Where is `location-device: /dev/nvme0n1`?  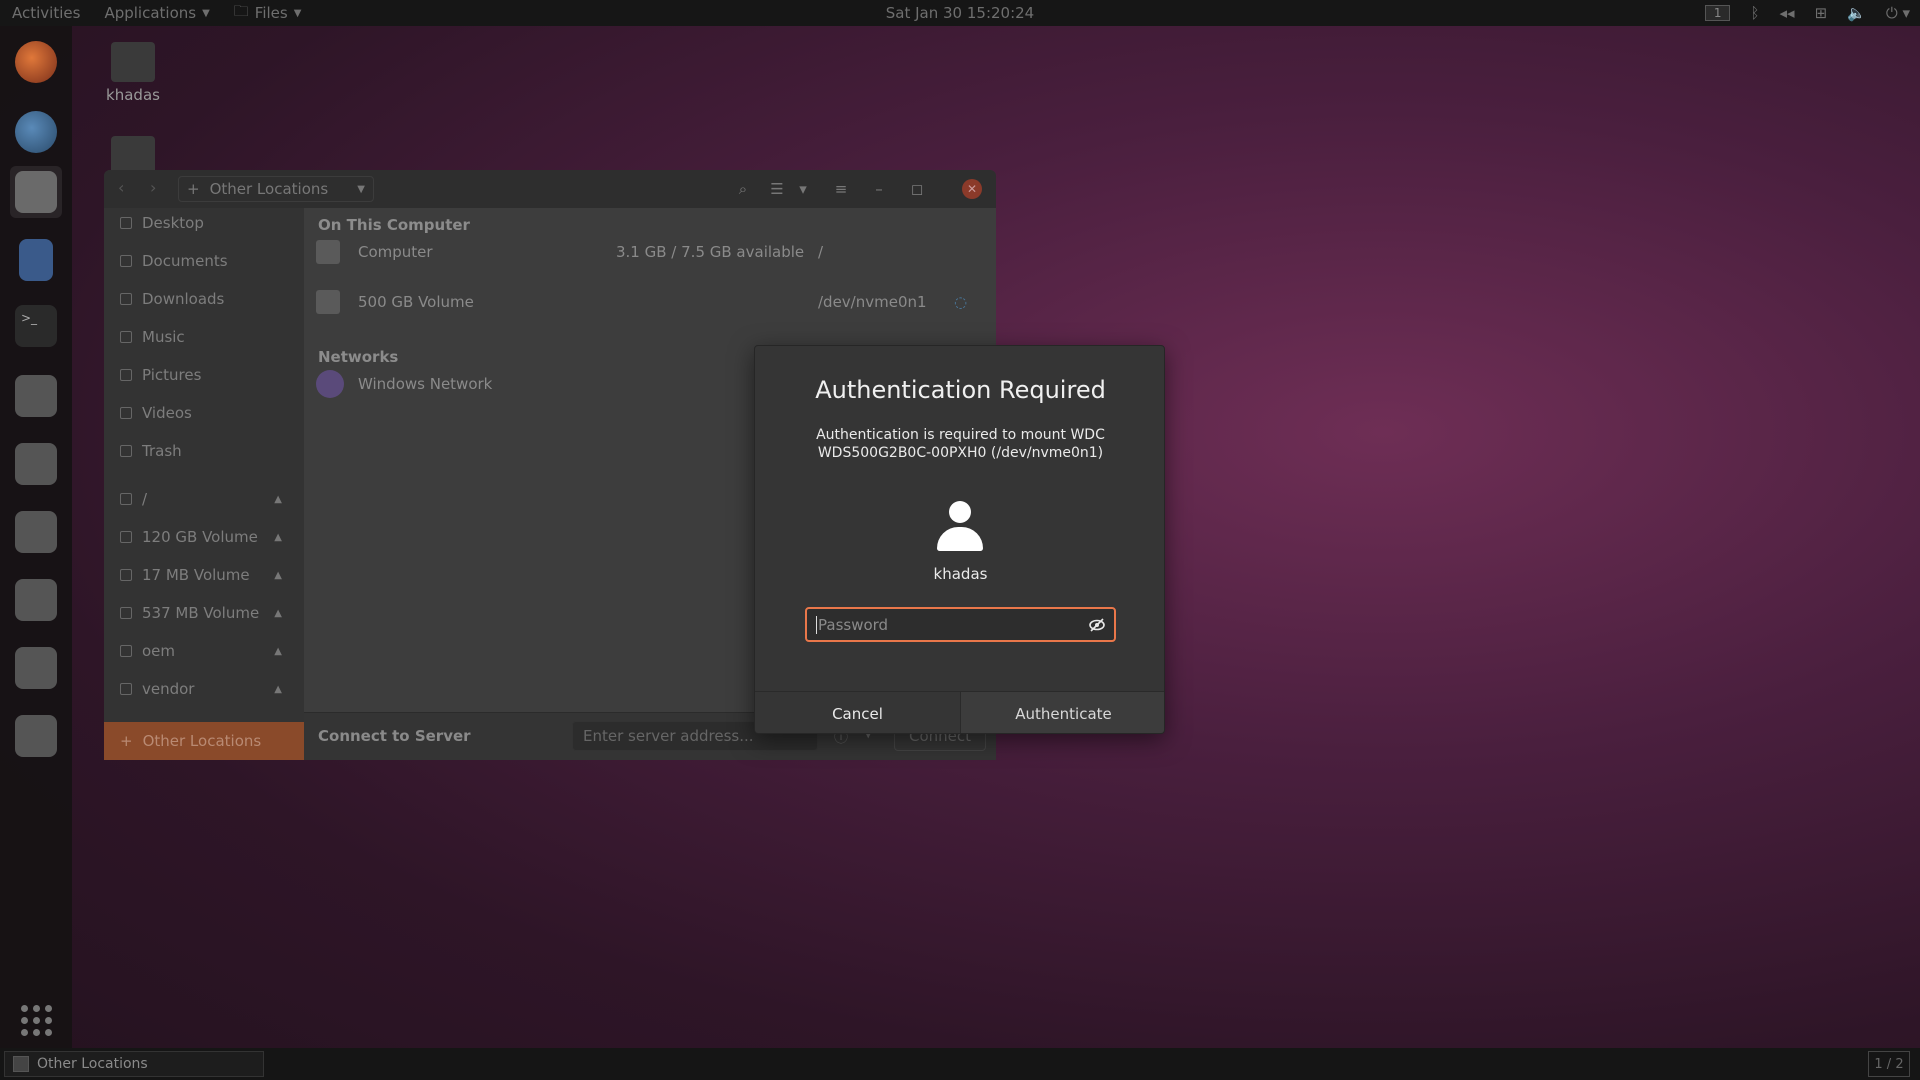 location-device: /dev/nvme0n1 is located at coordinates (872, 302).